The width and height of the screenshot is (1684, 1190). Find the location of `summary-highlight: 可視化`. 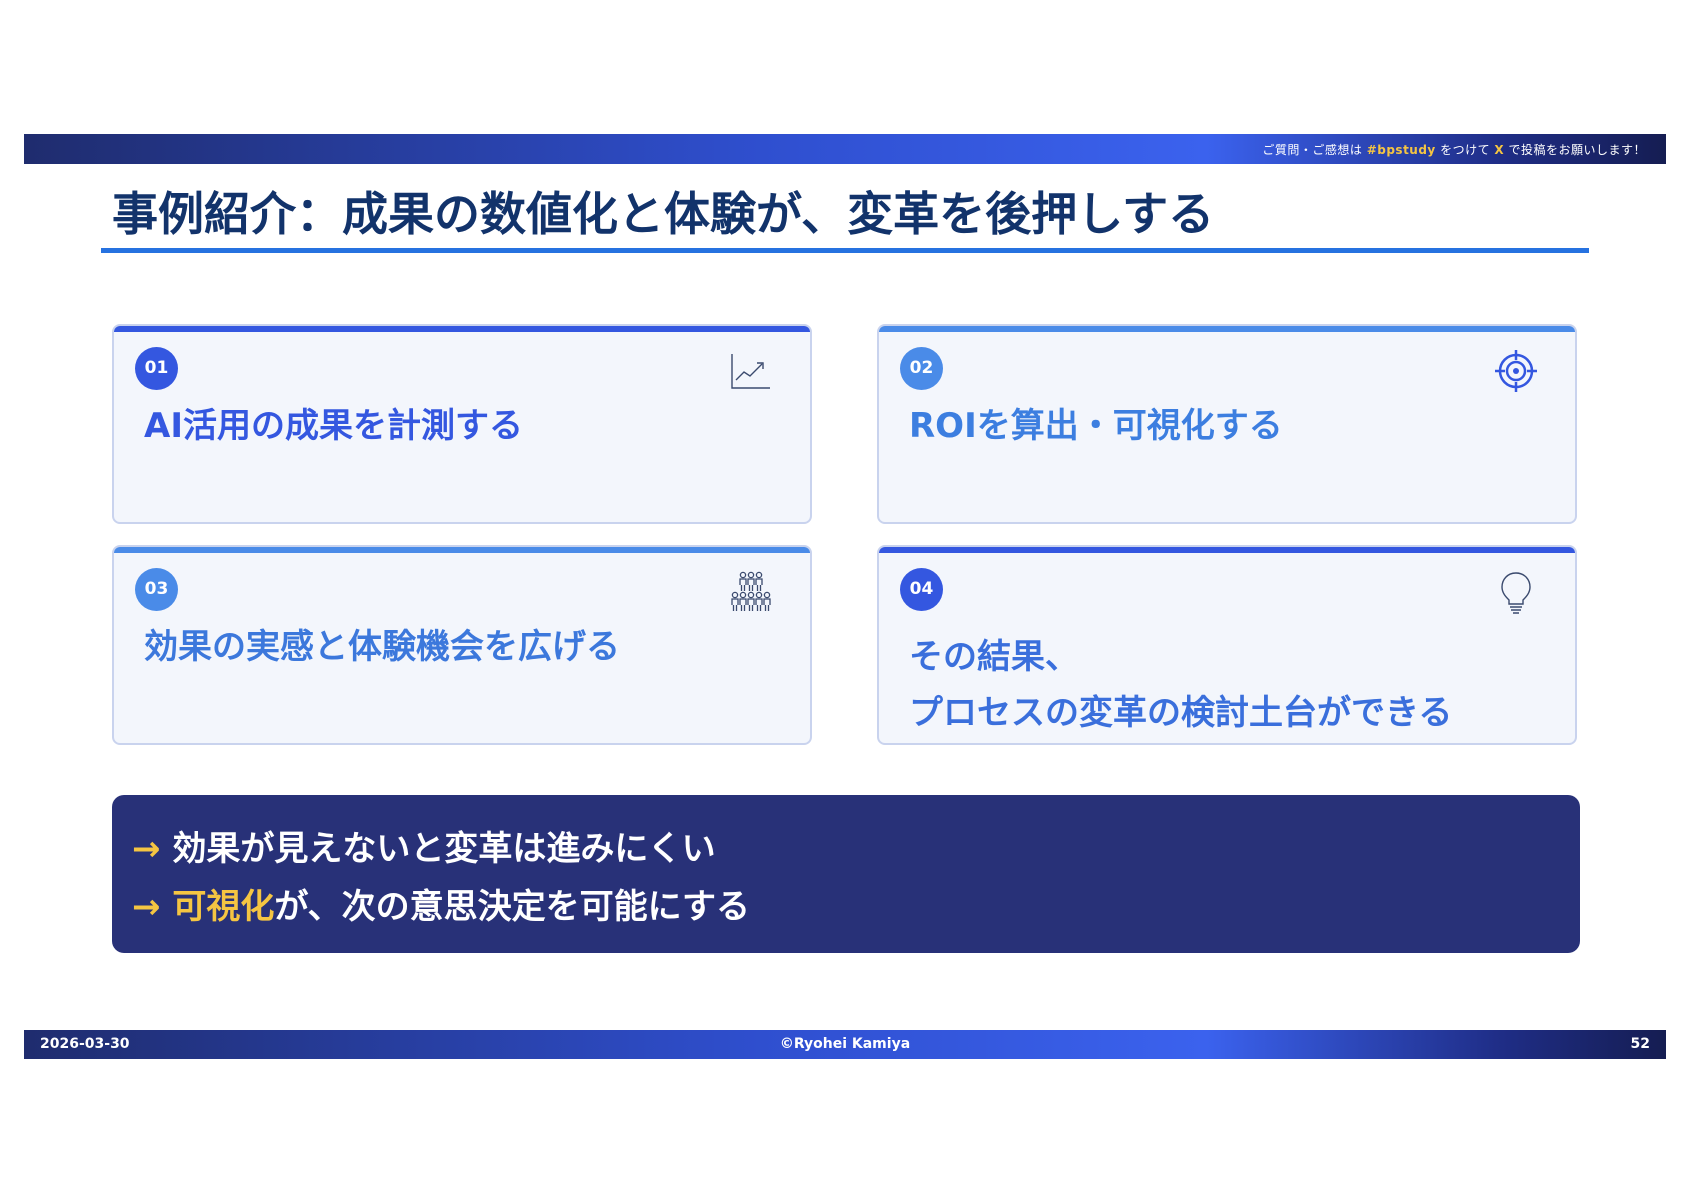

summary-highlight: 可視化 is located at coordinates (223, 907).